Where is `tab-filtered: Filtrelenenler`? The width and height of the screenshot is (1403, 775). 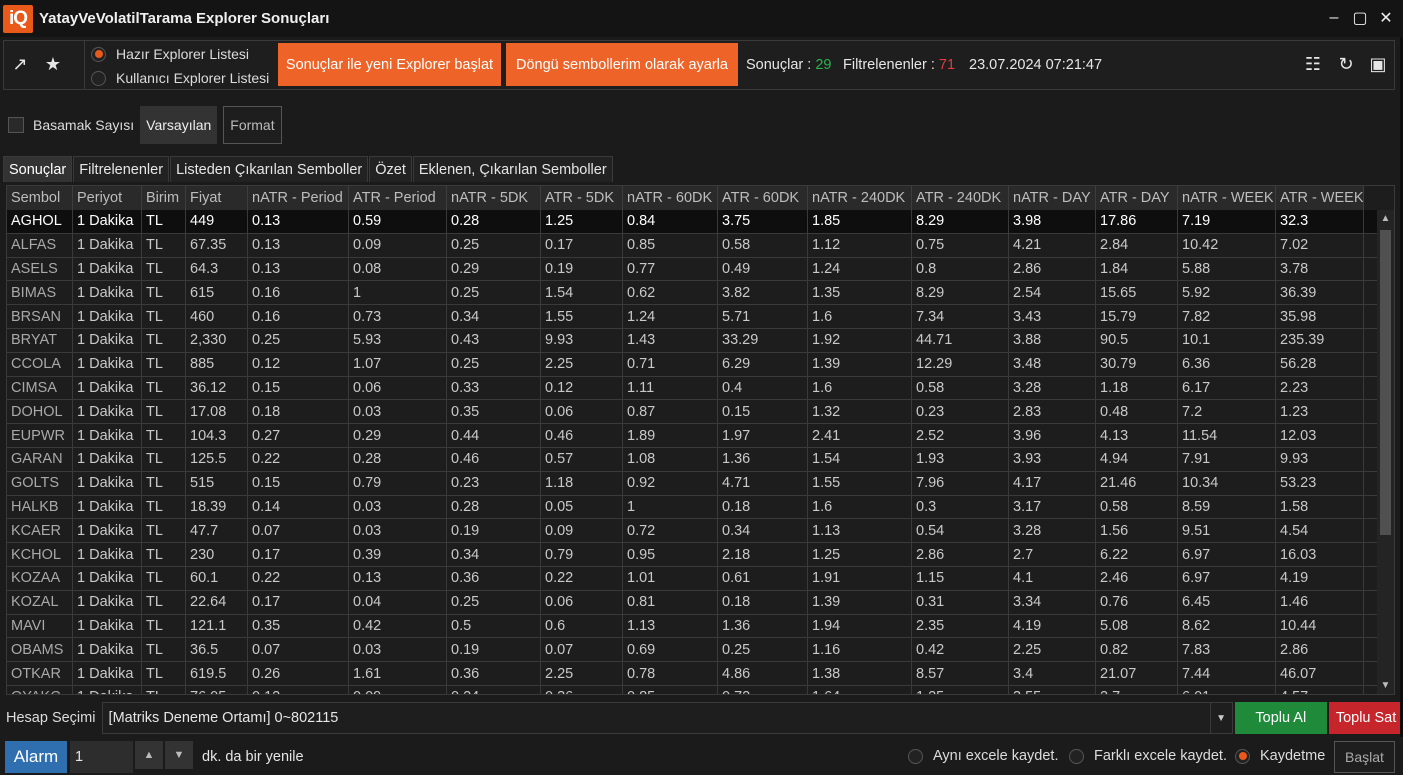 tab-filtered: Filtrelenenler is located at coordinates (121, 169).